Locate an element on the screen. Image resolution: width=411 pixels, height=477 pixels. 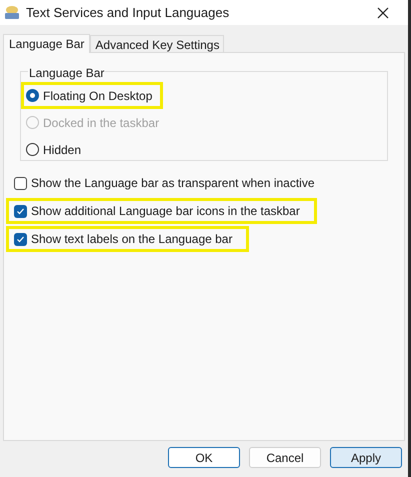
tab: Advanced Key Settings is located at coordinates (157, 43).